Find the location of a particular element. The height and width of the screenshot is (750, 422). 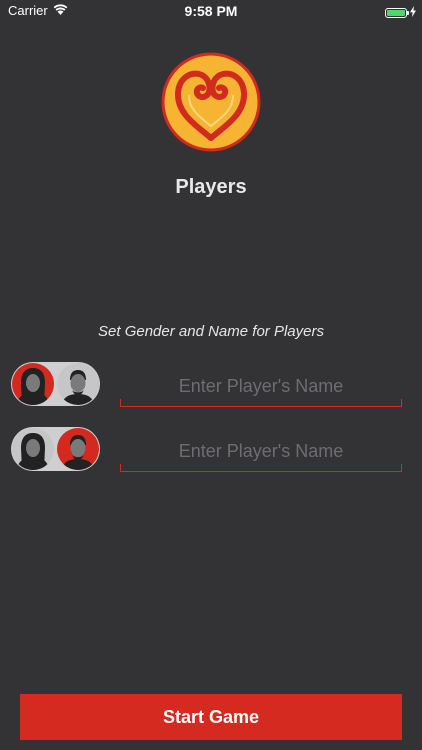

player-1-name-field is located at coordinates (261, 389).